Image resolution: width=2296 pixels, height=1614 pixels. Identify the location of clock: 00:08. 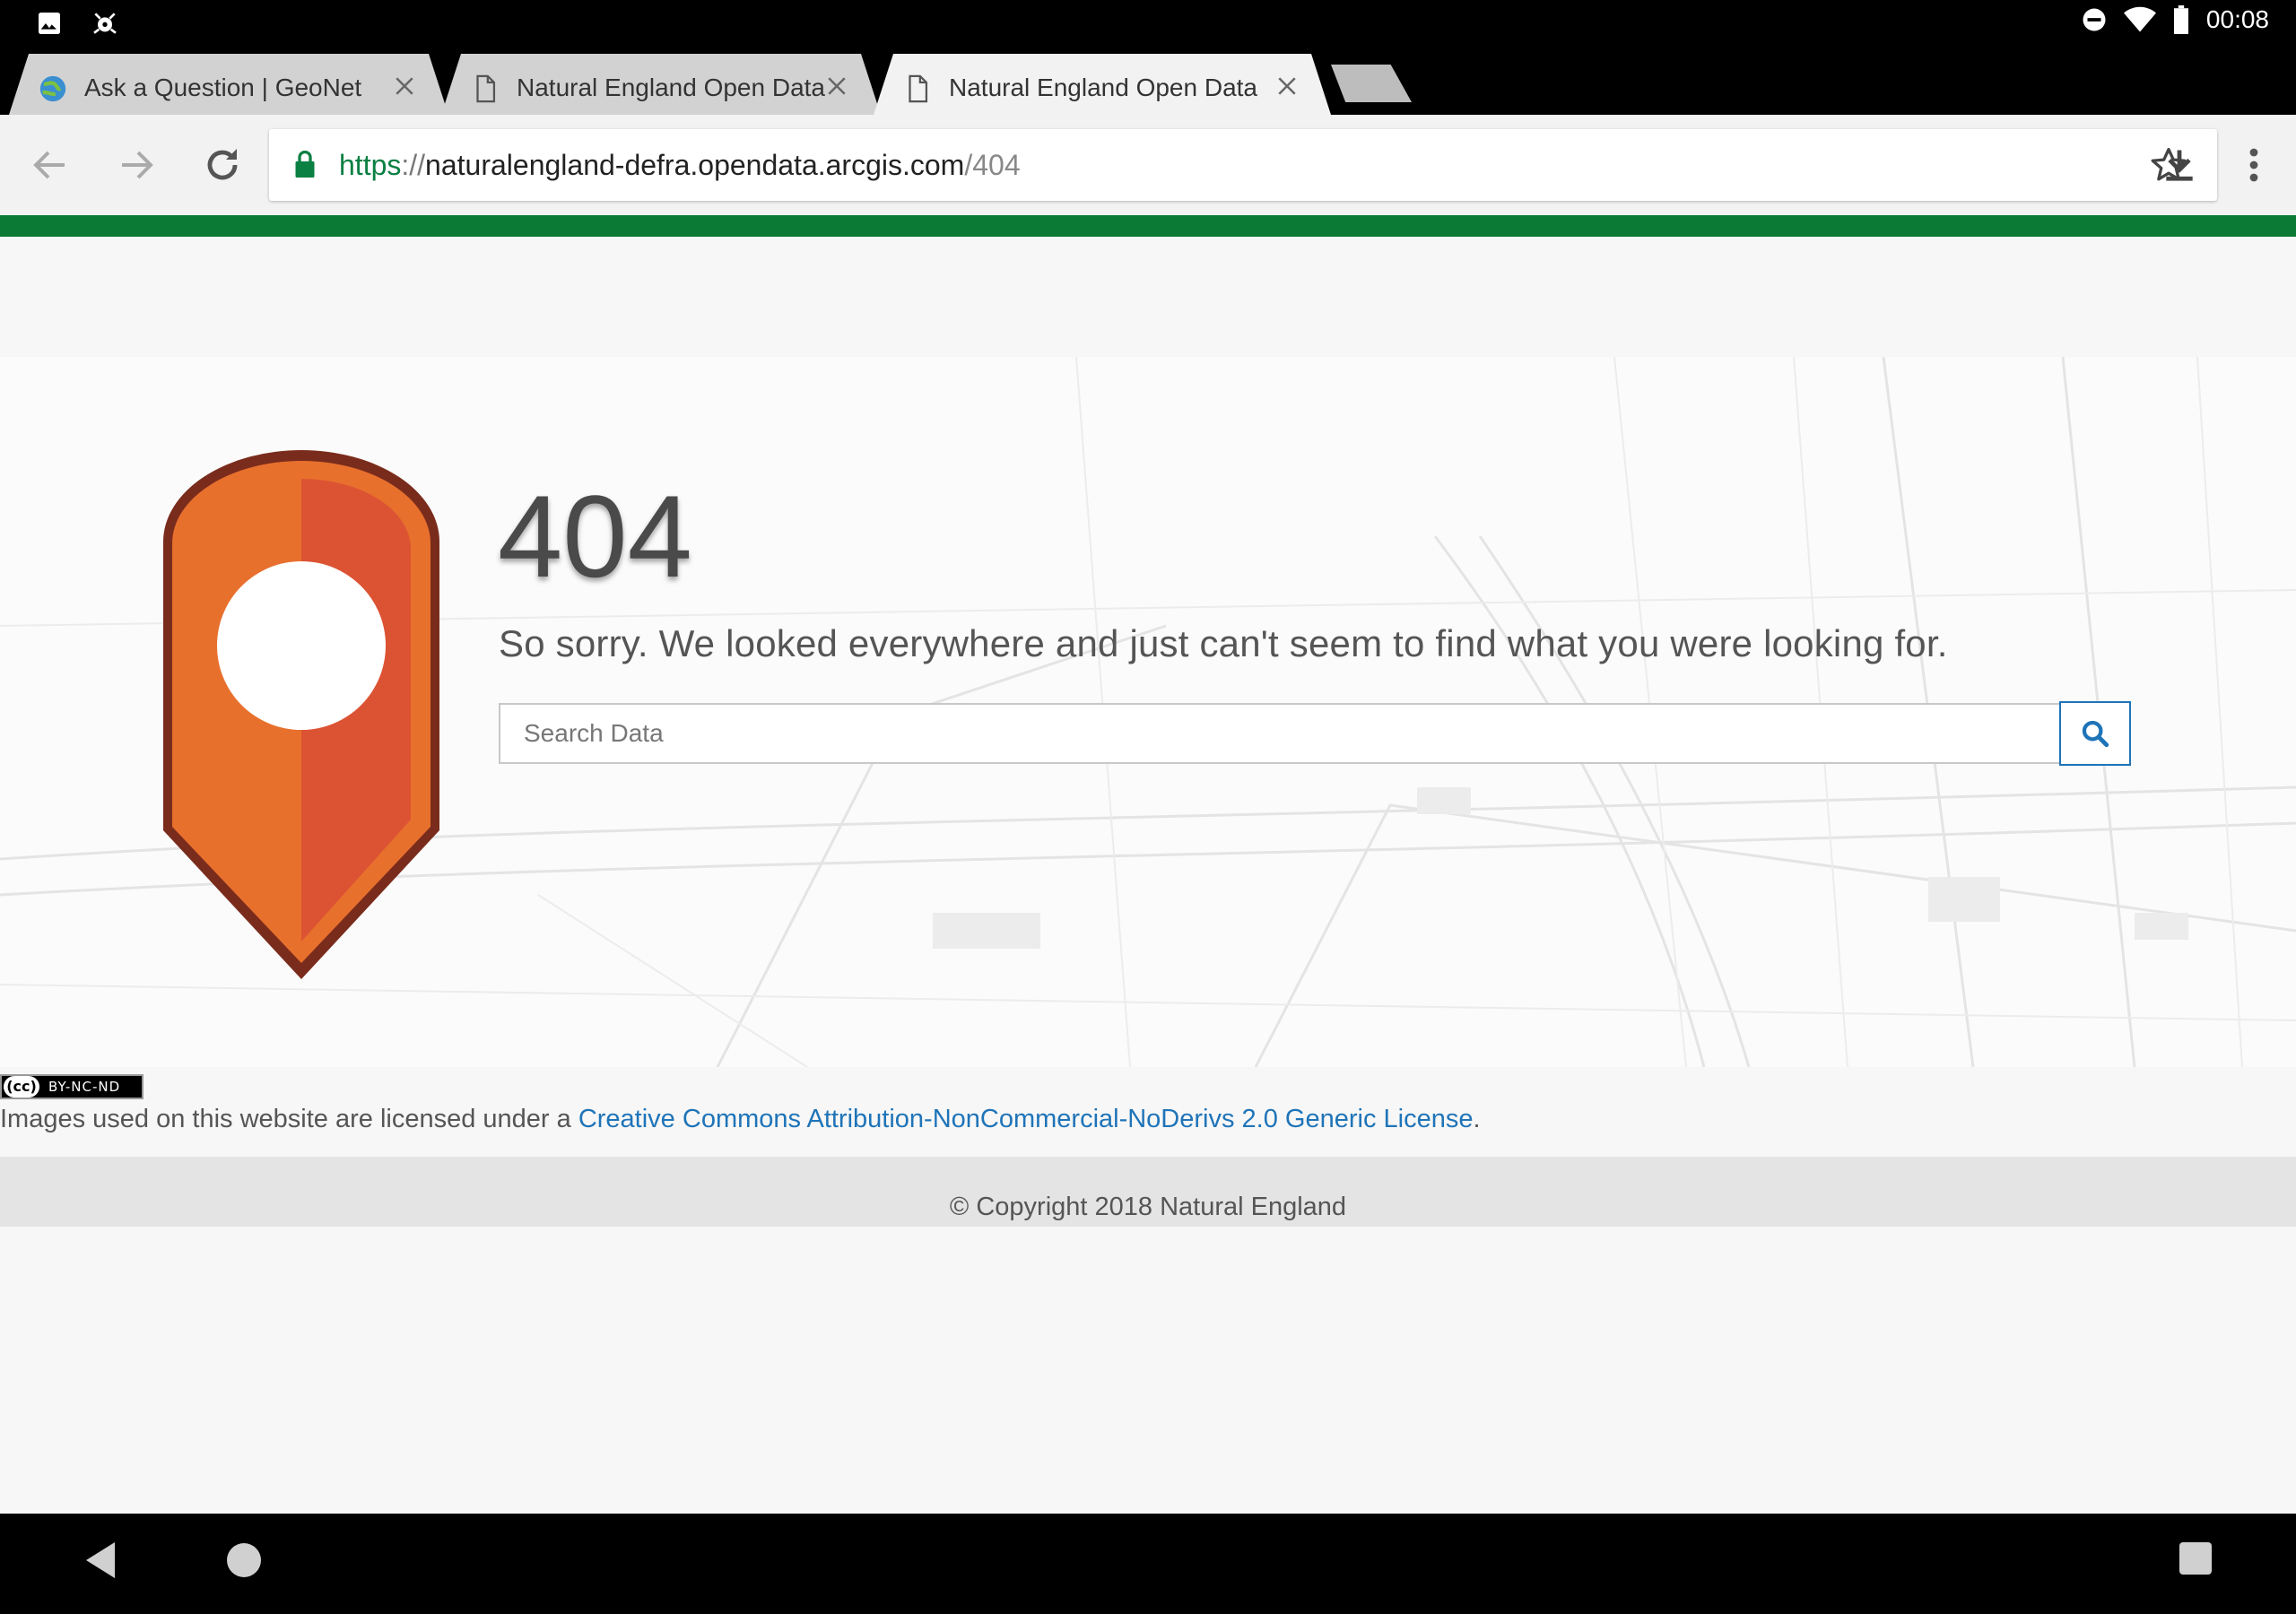
(2237, 19).